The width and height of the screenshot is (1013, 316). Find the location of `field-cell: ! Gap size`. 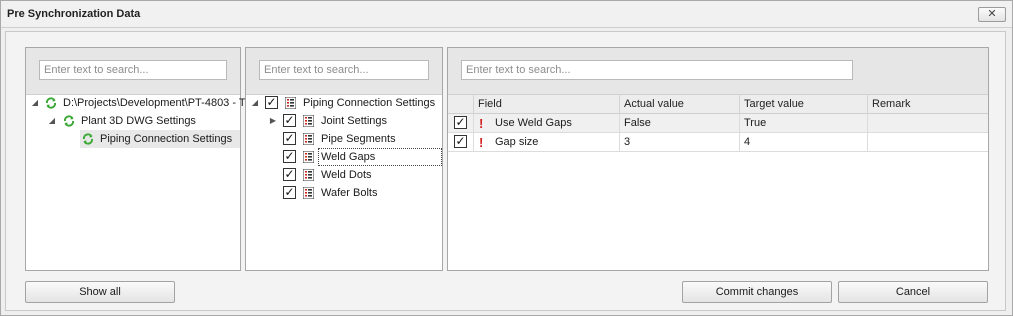

field-cell: ! Gap size is located at coordinates (547, 142).